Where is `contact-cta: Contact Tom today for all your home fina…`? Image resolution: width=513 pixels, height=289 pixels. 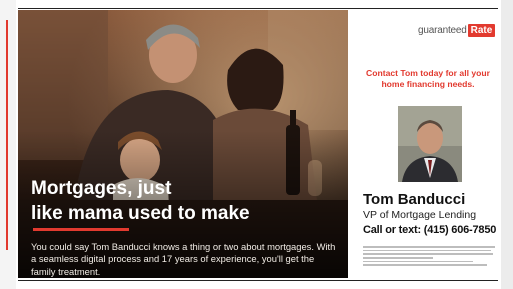 contact-cta: Contact Tom today for all your home fina… is located at coordinates (428, 78).